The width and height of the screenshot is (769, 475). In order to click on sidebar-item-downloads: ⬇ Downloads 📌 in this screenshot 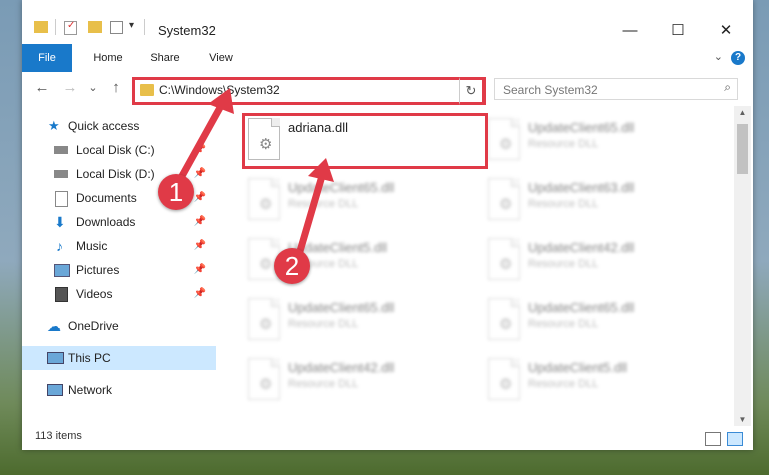, I will do `click(119, 222)`.